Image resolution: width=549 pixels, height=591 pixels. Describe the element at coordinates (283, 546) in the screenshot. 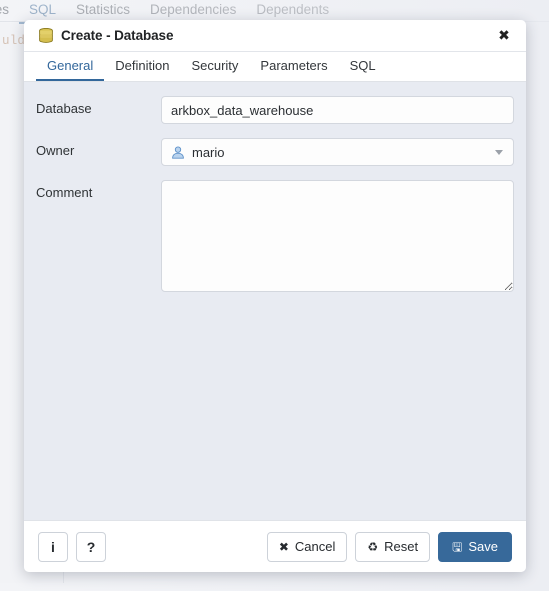

I see `close-x-icon: ✖` at that location.